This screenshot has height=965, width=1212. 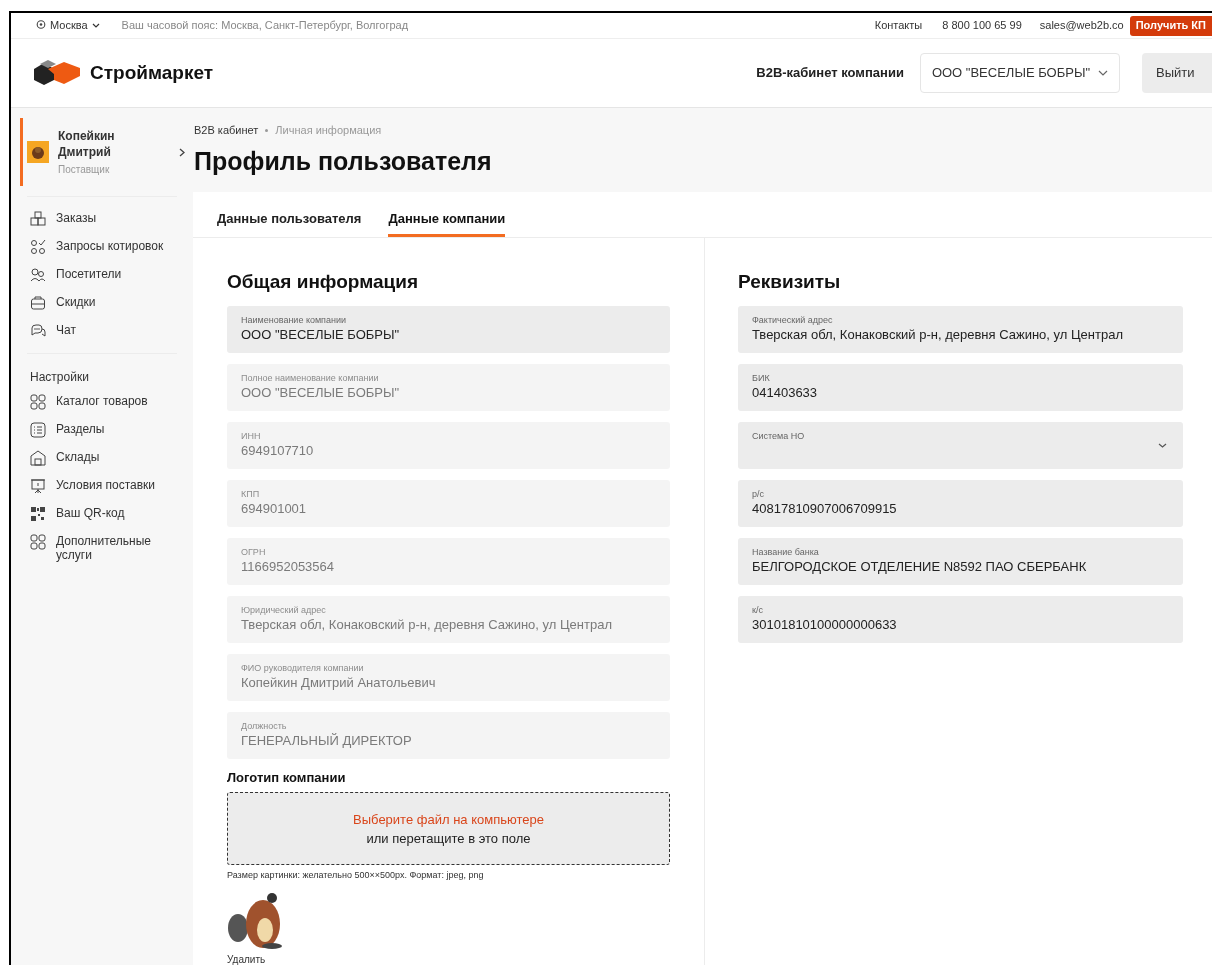 What do you see at coordinates (302, 668) in the screenshot?
I see `field-label: ФИО руководителя компании` at bounding box center [302, 668].